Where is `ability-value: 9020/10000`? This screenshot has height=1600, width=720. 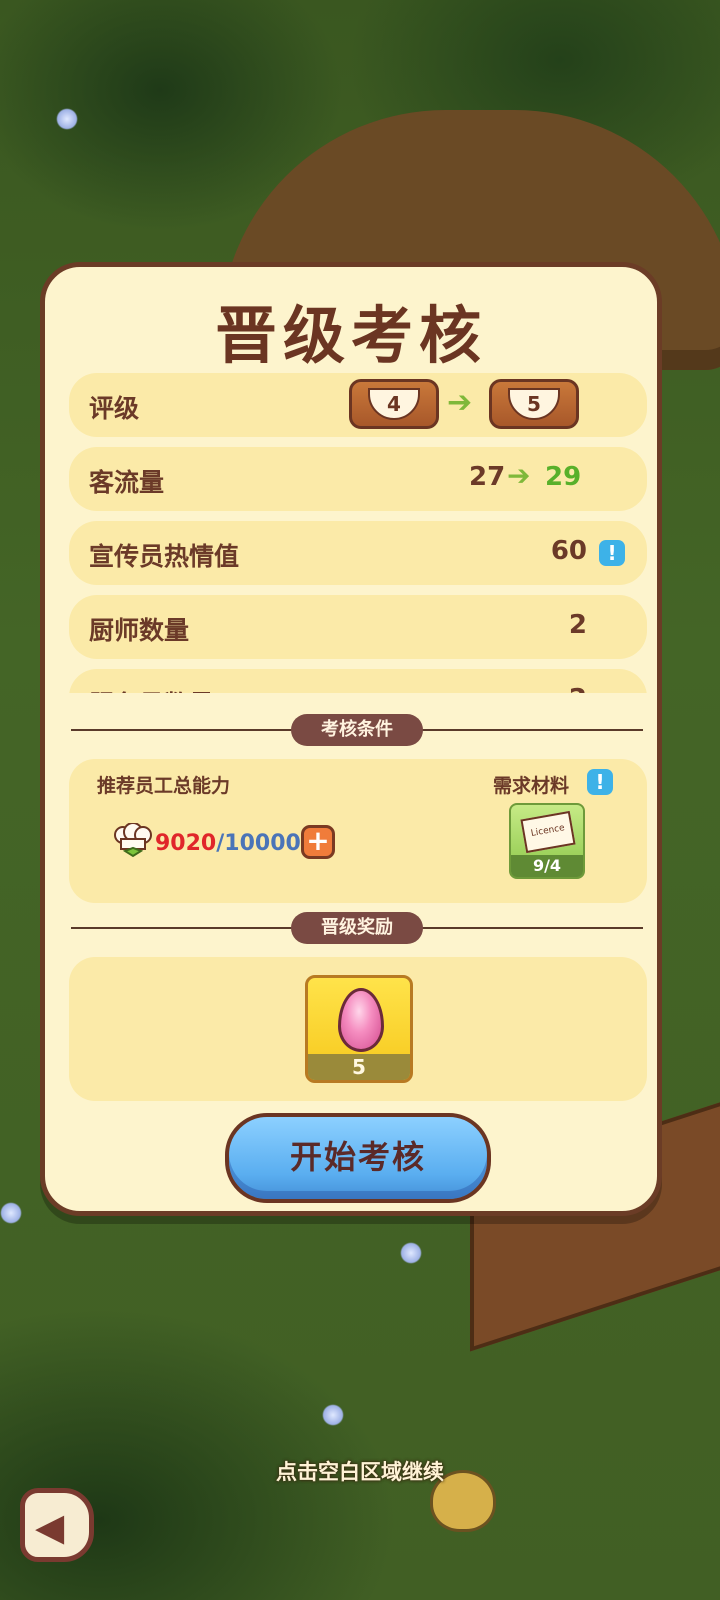
ability-value: 9020/10000 is located at coordinates (228, 843).